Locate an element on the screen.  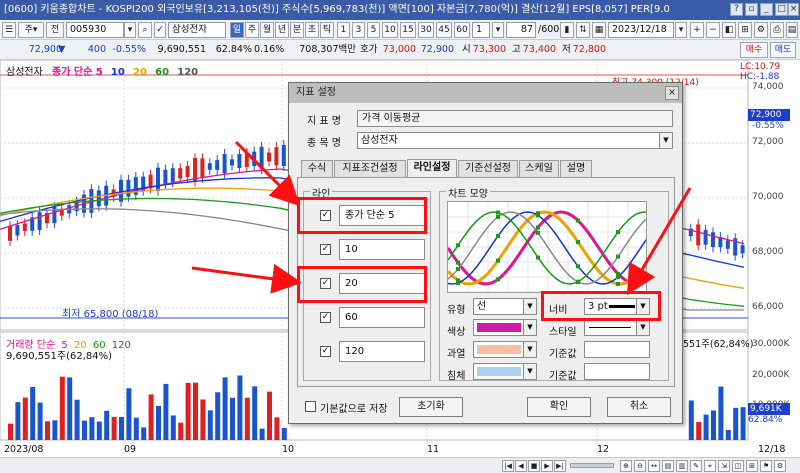
close-icon: × is located at coordinates (793, 9).